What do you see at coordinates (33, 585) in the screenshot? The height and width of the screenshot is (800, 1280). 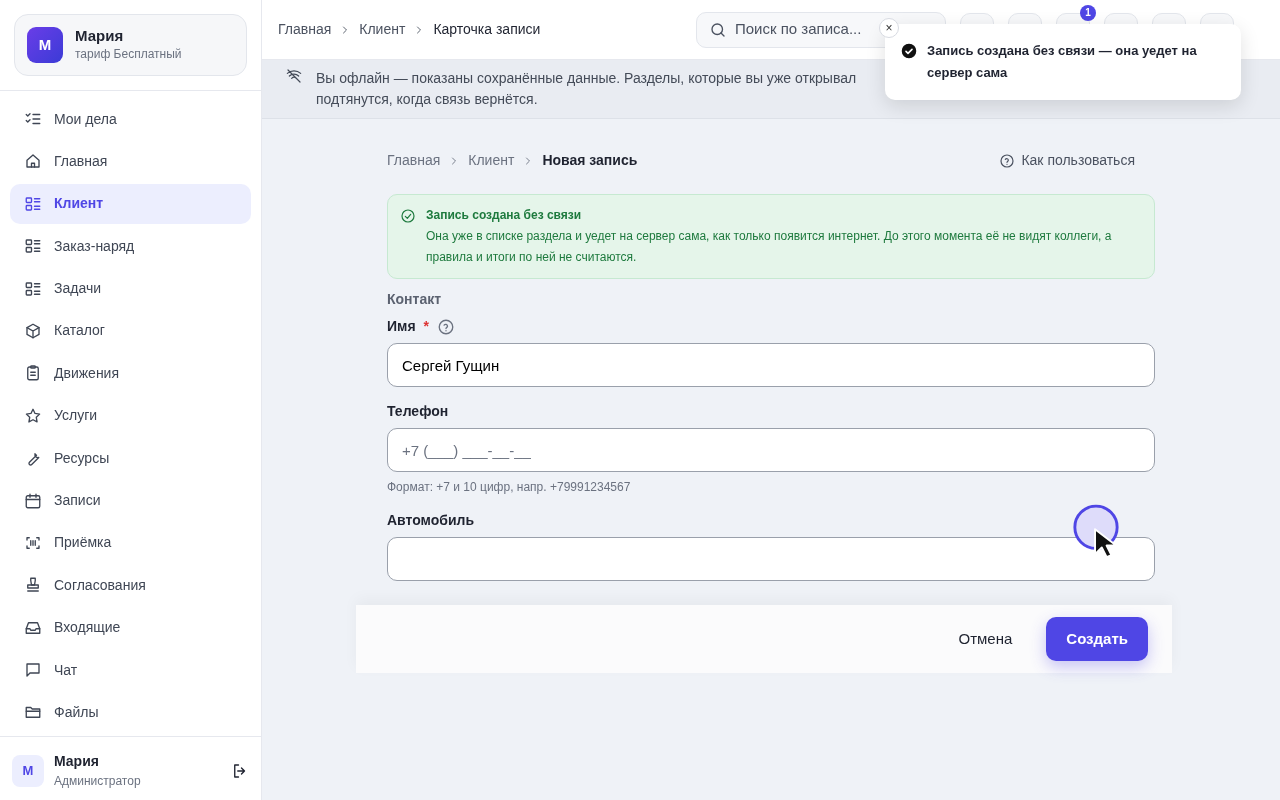 I see `stamp-icon` at bounding box center [33, 585].